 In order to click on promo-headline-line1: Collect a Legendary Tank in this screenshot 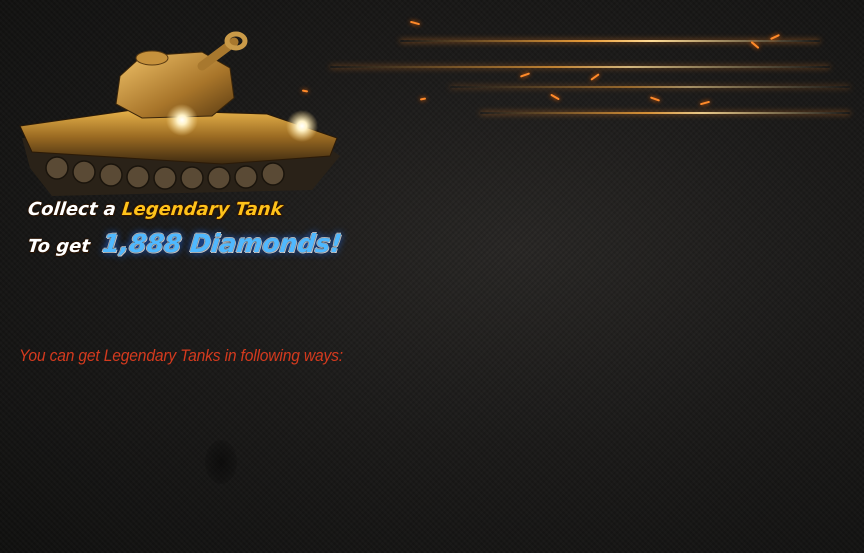, I will do `click(155, 209)`.